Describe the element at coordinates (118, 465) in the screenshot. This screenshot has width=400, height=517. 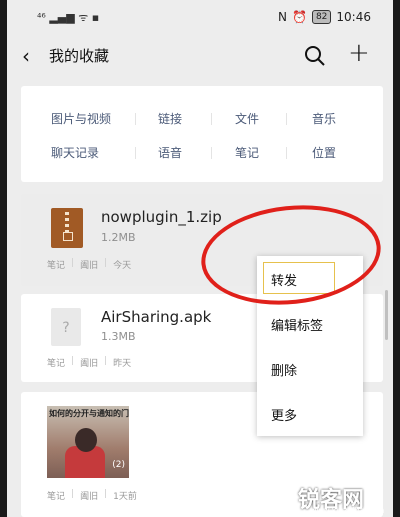
I see `image-count: (2)` at that location.